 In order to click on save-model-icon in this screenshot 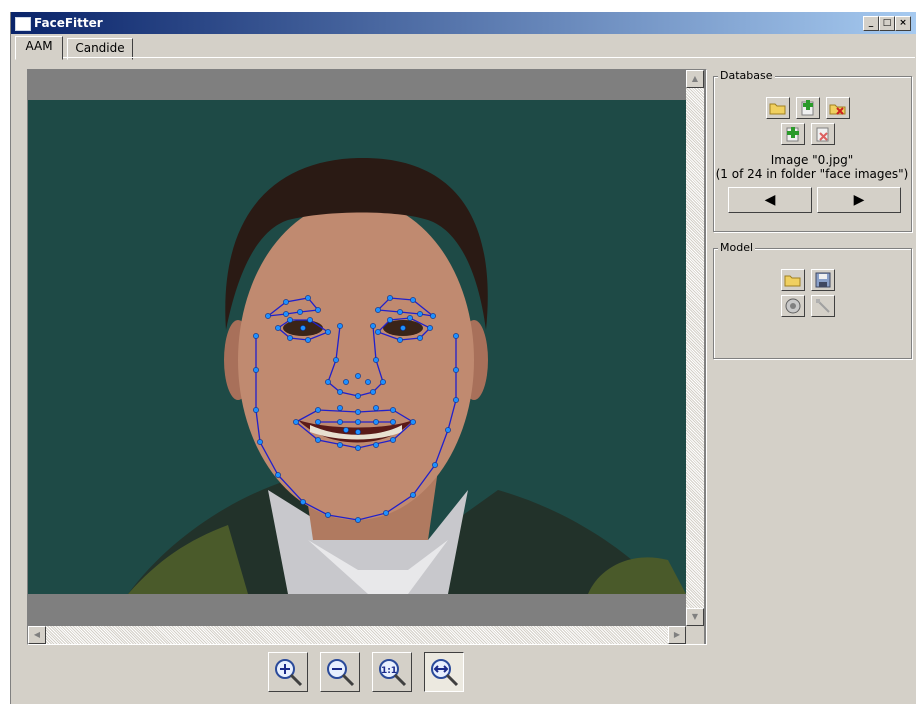, I will do `click(823, 280)`.